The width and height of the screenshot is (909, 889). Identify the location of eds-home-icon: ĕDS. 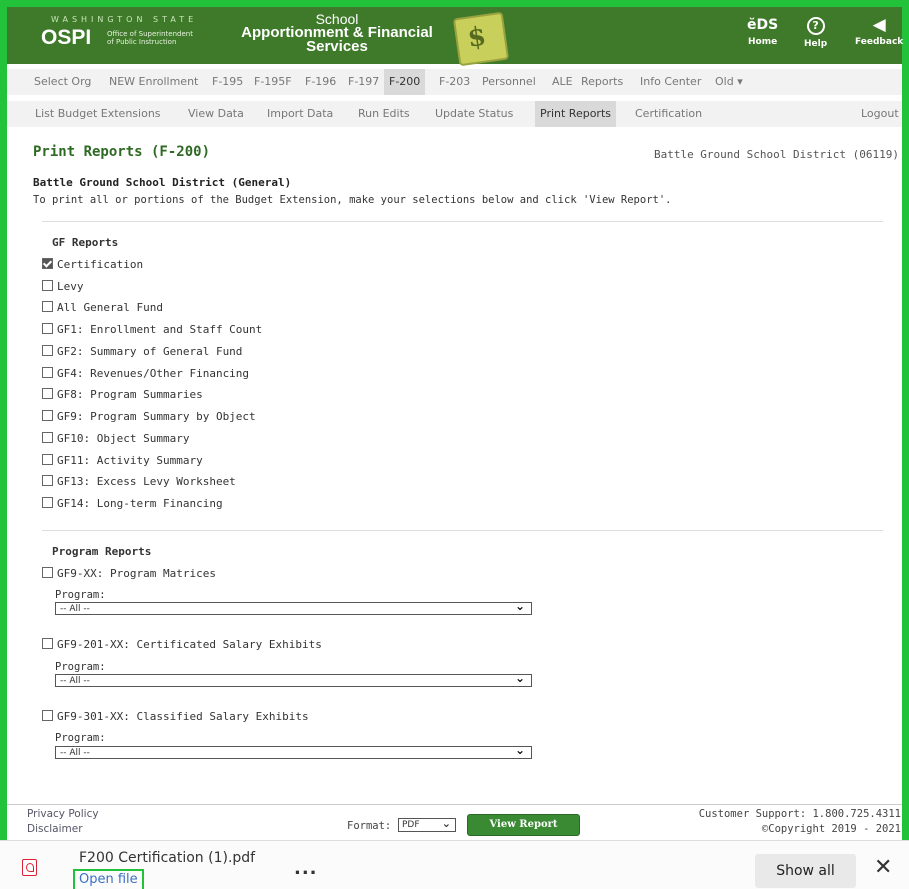
(763, 25).